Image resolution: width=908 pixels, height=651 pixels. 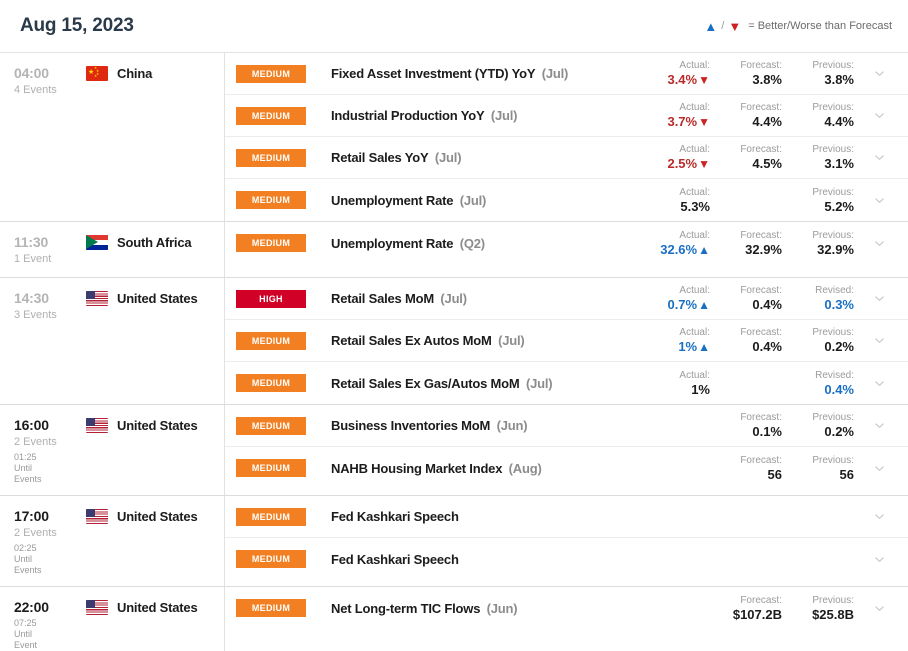 What do you see at coordinates (750, 115) in the screenshot?
I see `event-values: Actual: 3.7%▼ Forecast: 4.4% Previous: 4.4%` at bounding box center [750, 115].